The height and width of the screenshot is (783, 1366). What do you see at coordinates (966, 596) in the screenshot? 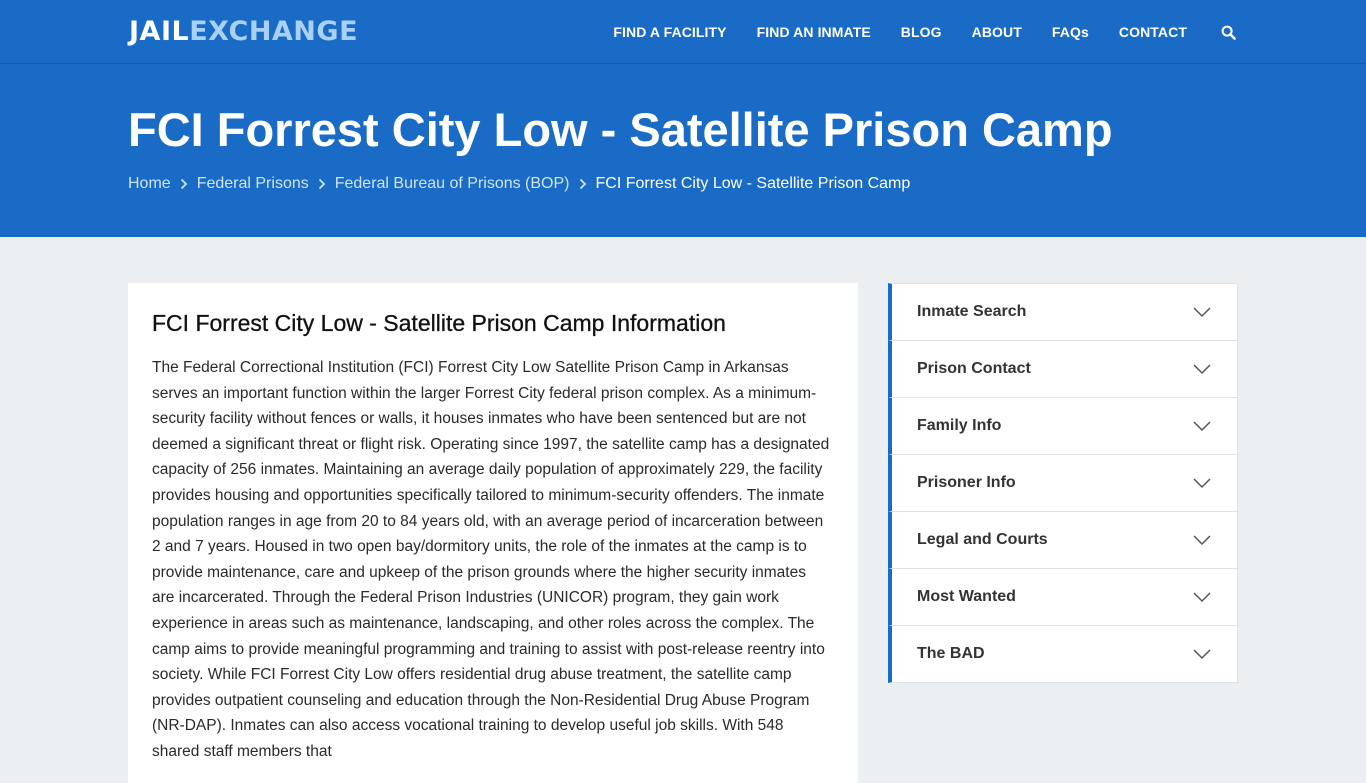
I see `accordion-label: Most Wanted` at bounding box center [966, 596].